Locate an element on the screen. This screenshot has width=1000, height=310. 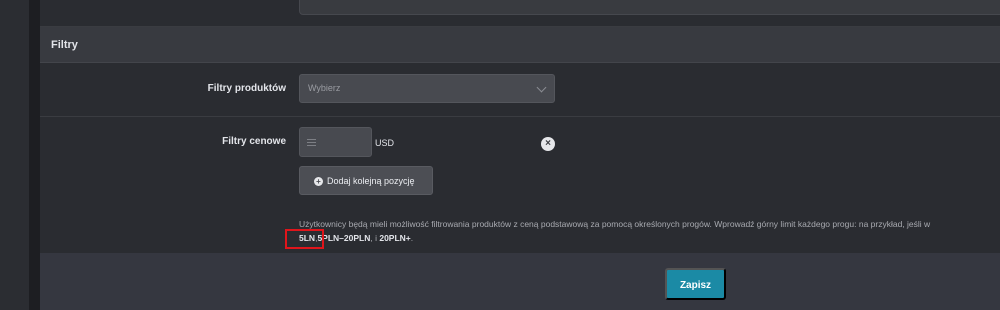
divider is located at coordinates (520, 116).